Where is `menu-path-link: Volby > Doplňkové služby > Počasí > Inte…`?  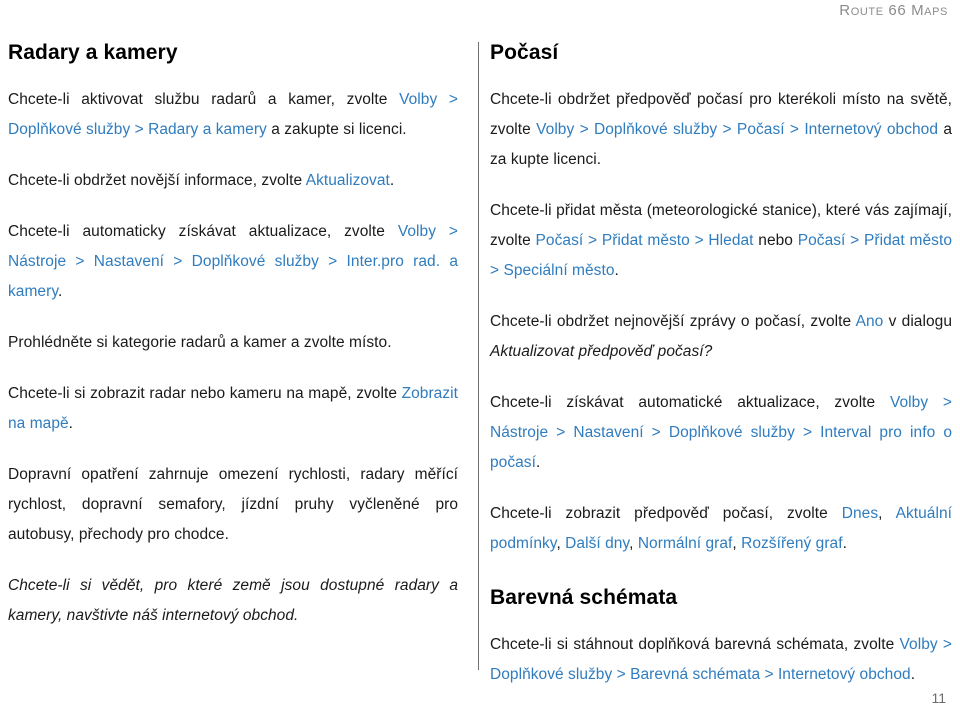
menu-path-link: Volby > Doplňkové služby > Počasí > Inte… is located at coordinates (737, 129).